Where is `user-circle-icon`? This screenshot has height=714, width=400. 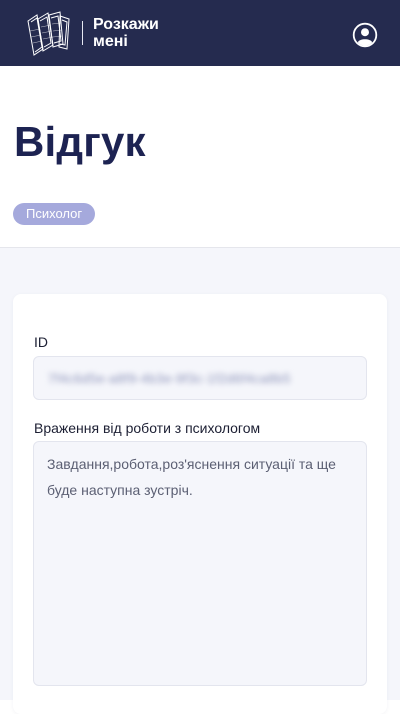 user-circle-icon is located at coordinates (365, 35).